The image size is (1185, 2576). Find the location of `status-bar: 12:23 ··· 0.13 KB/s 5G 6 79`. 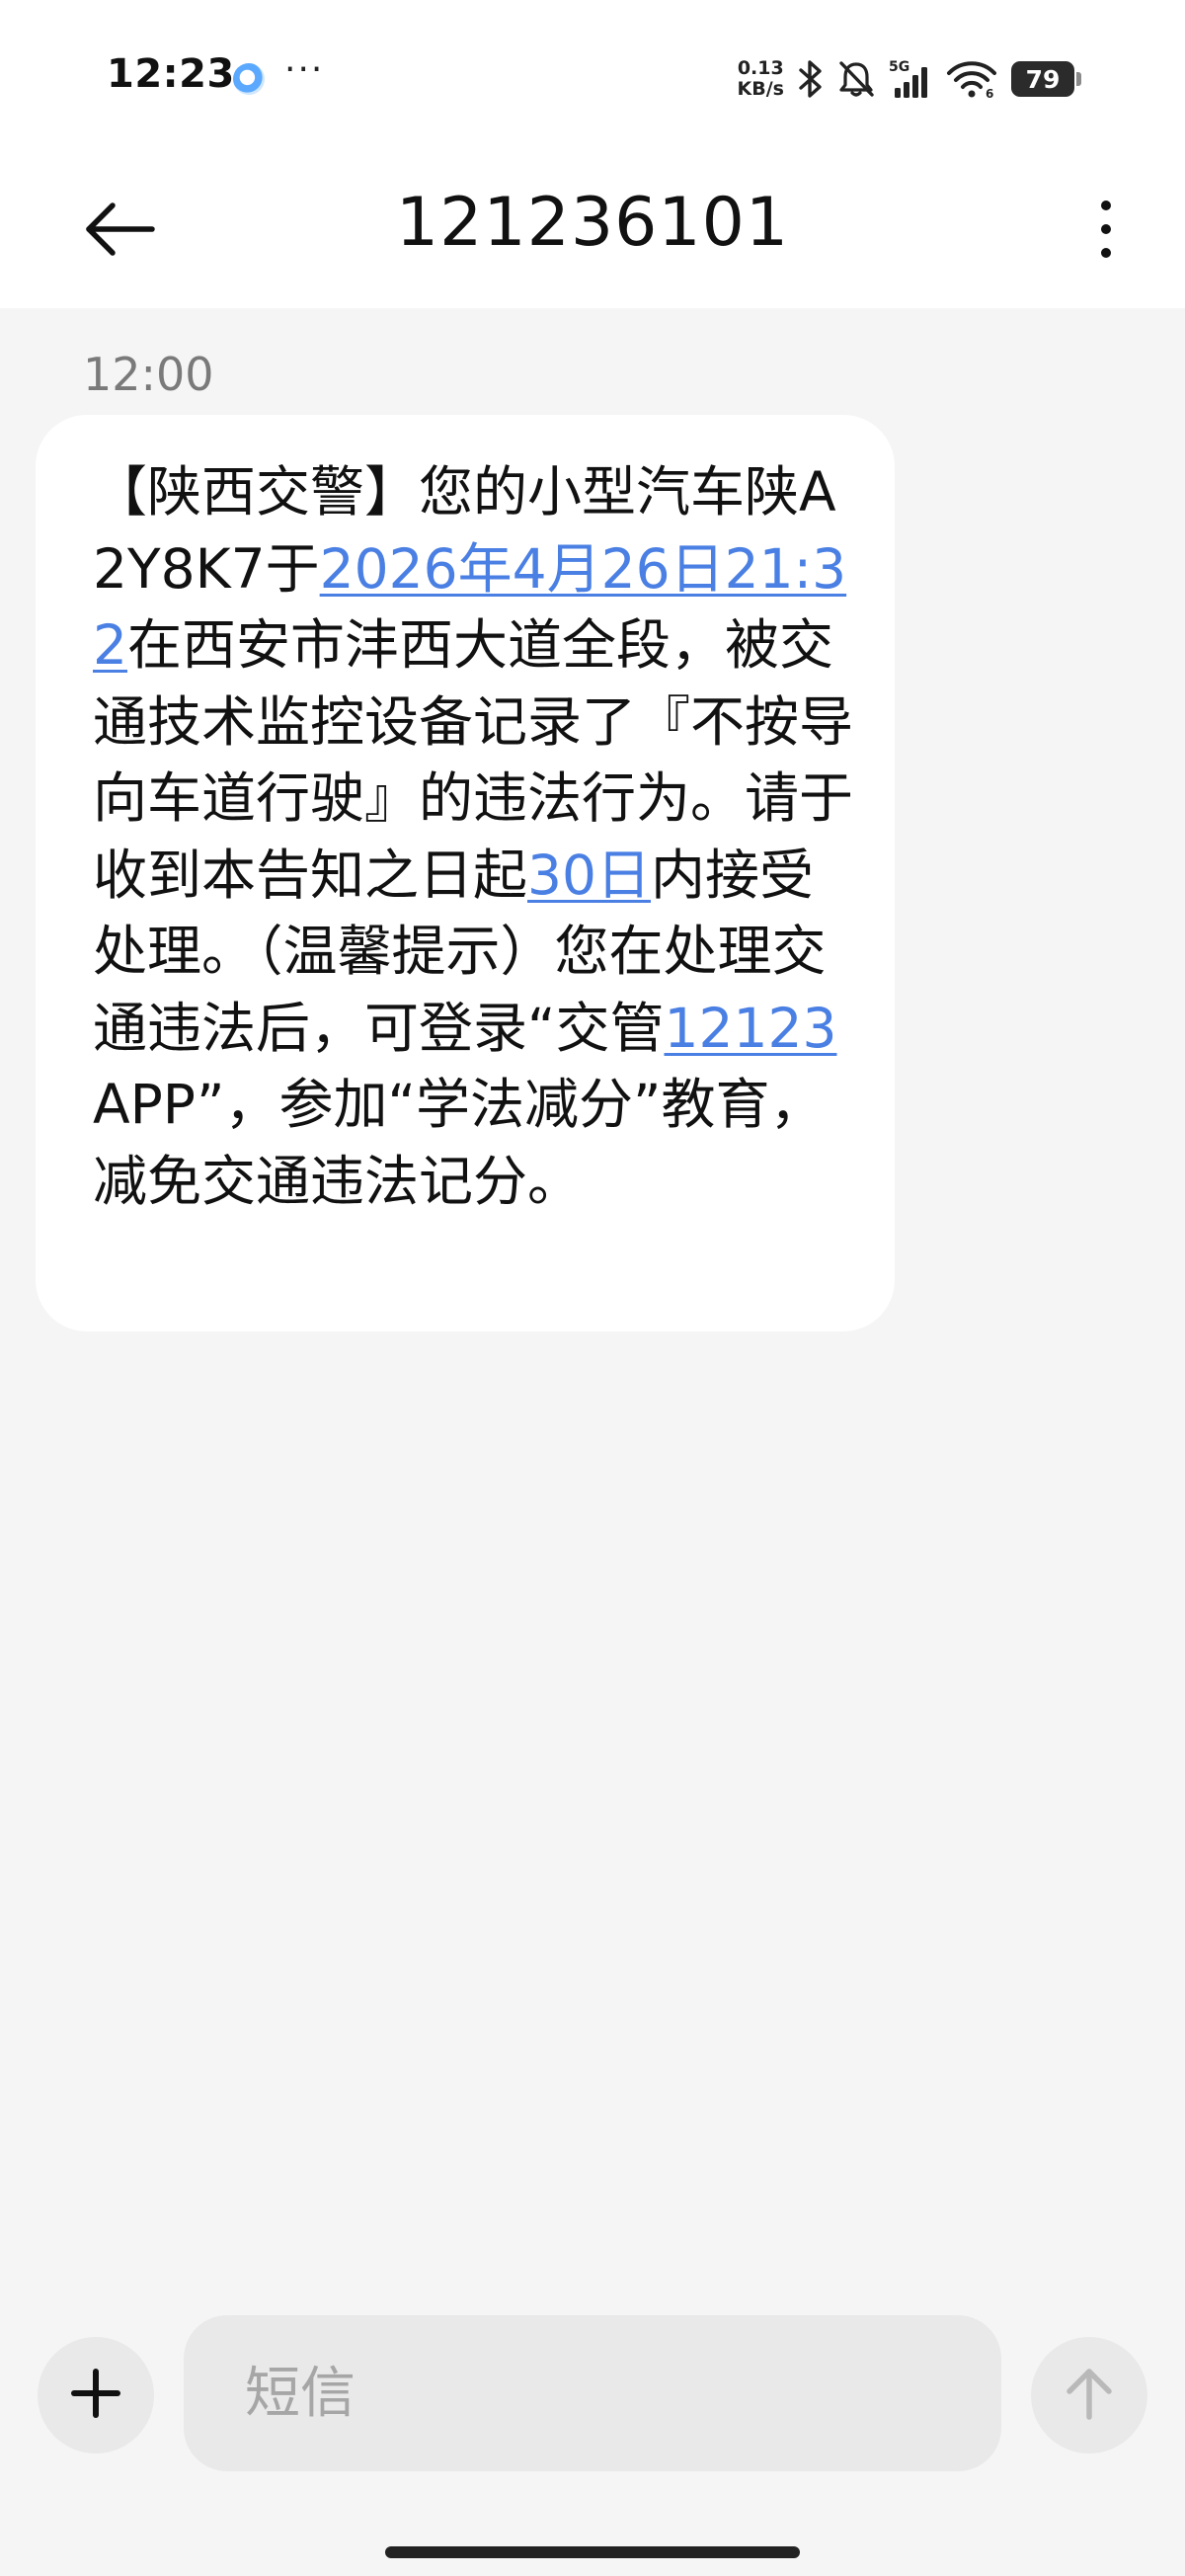

status-bar: 12:23 ··· 0.13 KB/s 5G 6 79 is located at coordinates (592, 74).